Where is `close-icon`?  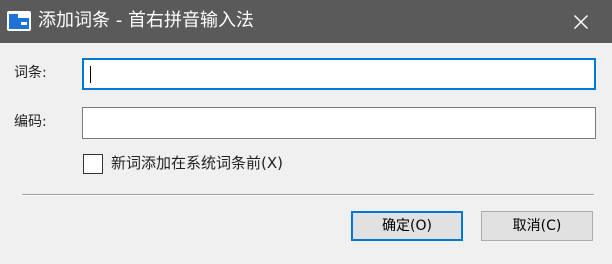
close-icon is located at coordinates (581, 22).